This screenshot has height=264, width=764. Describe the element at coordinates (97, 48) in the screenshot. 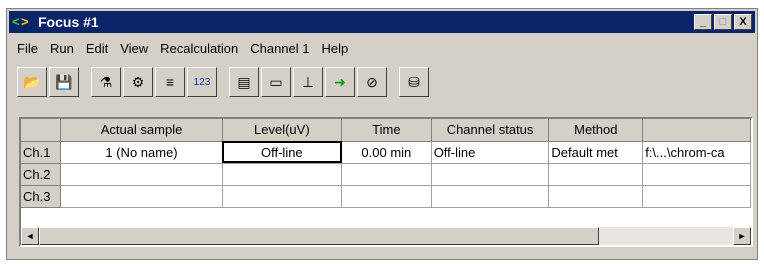

I see `menu-edit: Edit` at that location.